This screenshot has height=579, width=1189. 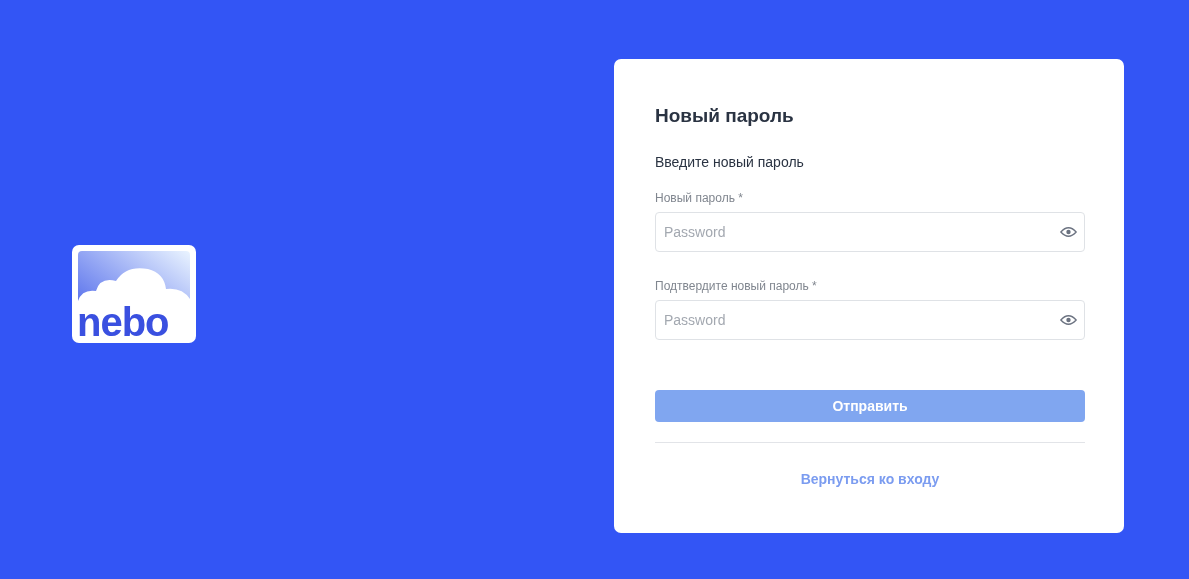 What do you see at coordinates (123, 322) in the screenshot?
I see `logo-text: nebo` at bounding box center [123, 322].